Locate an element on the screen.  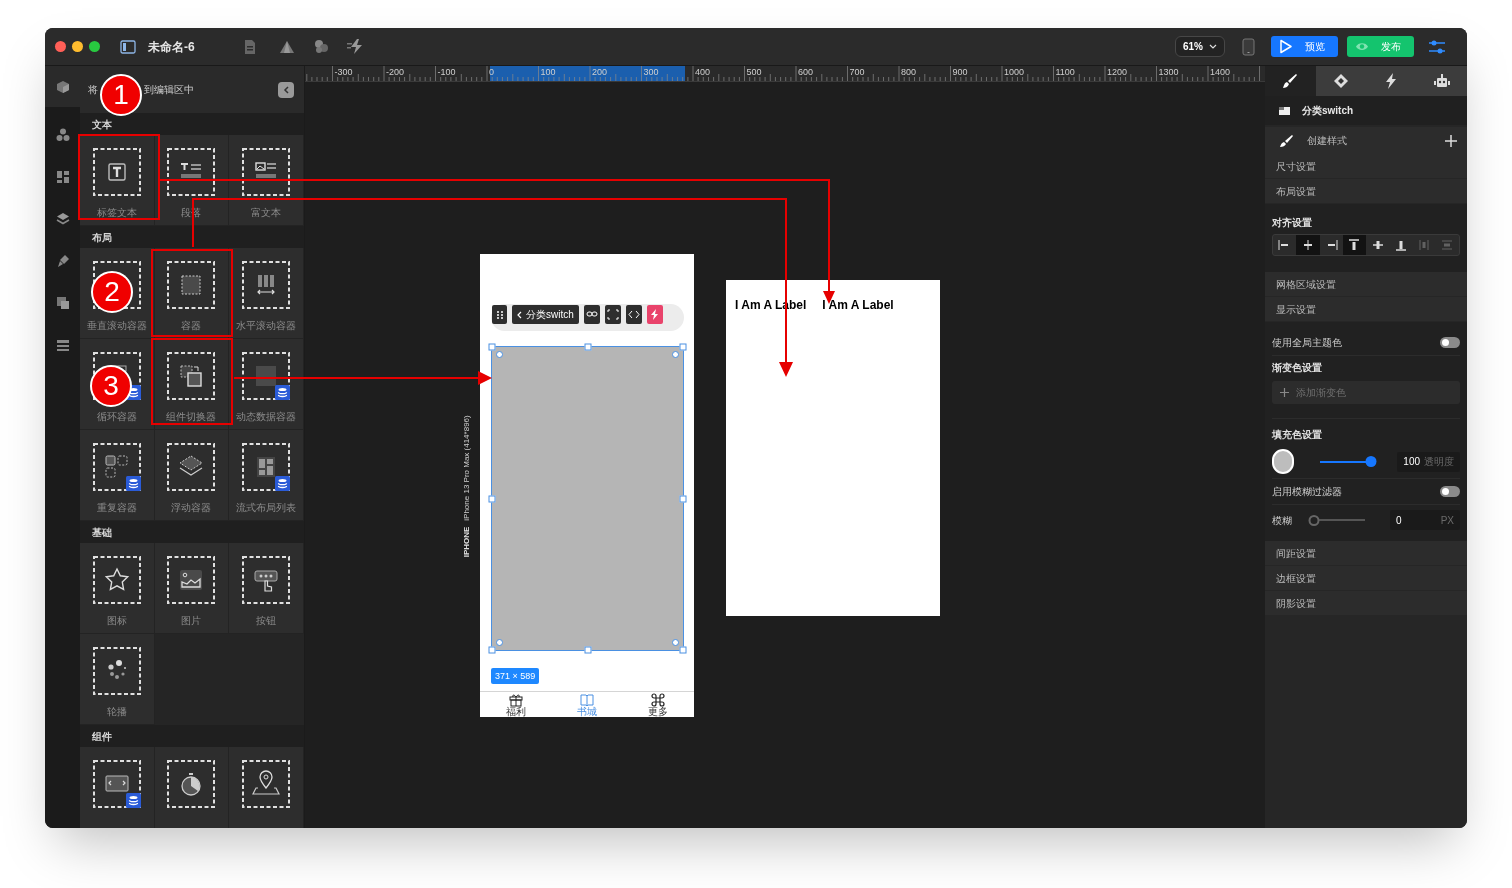
component-tile: 容器 is located at coordinates (192, 293).